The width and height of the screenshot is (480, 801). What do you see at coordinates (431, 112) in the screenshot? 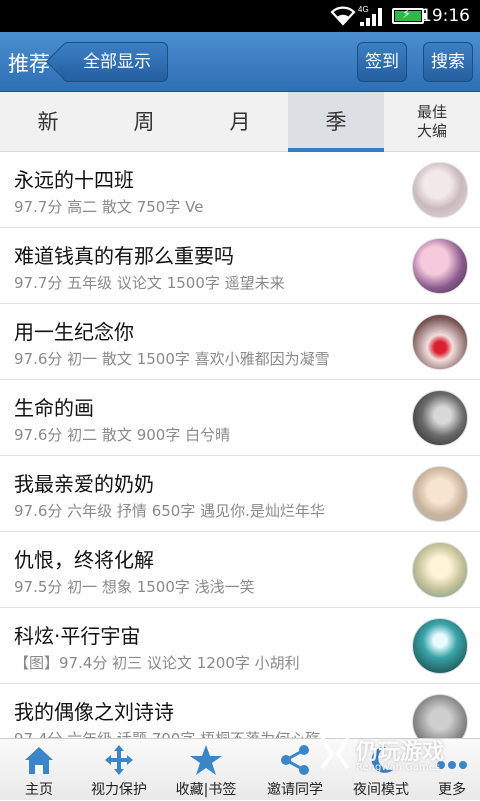
I see `tab-best-editor-line1: 最佳` at bounding box center [431, 112].